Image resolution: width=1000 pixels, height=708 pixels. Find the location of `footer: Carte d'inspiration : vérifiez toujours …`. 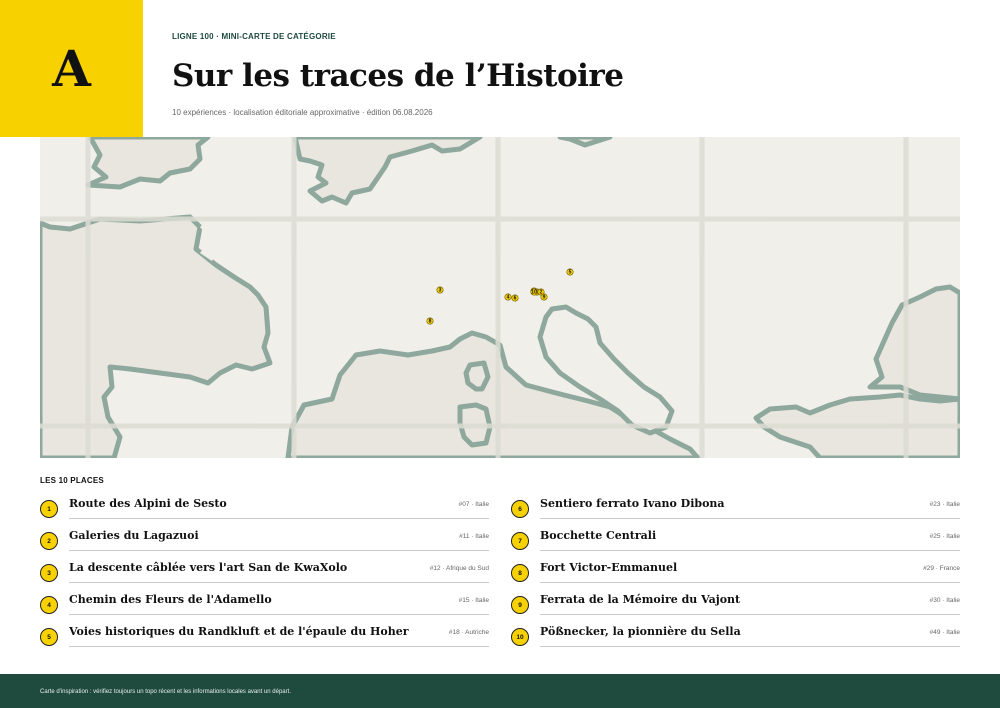

footer: Carte d'inspiration : vérifiez toujours … is located at coordinates (500, 691).